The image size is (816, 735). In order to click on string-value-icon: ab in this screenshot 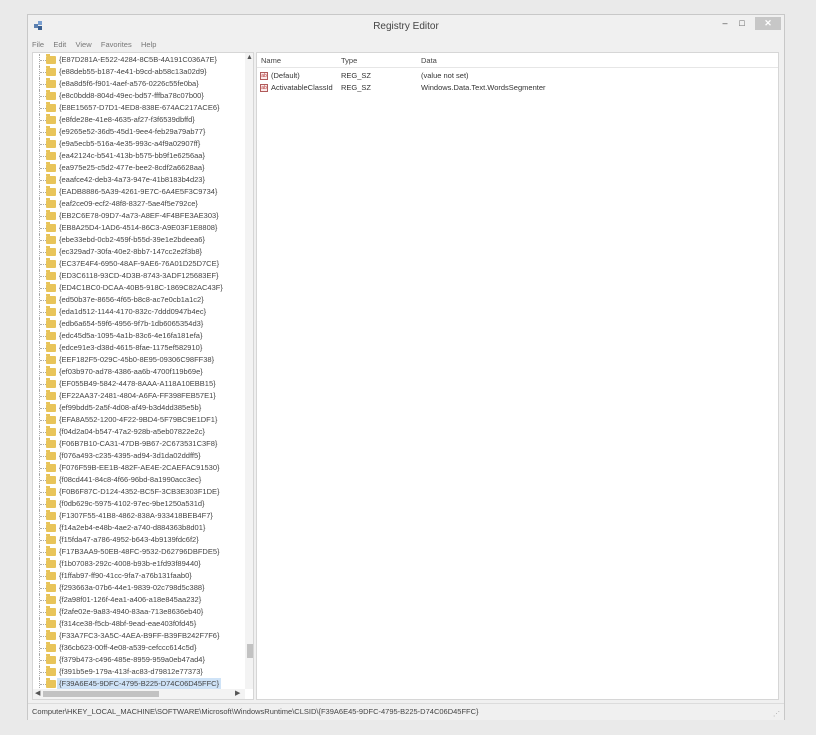, I will do `click(264, 88)`.